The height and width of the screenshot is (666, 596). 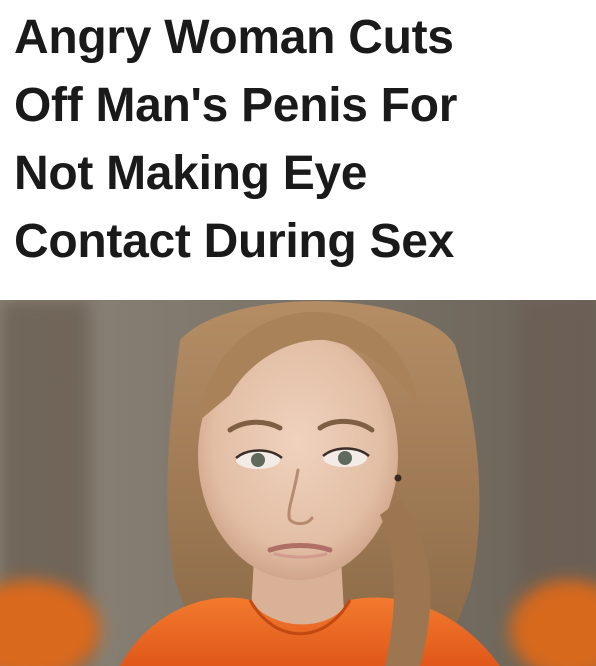 What do you see at coordinates (345, 458) in the screenshot?
I see `right-iris` at bounding box center [345, 458].